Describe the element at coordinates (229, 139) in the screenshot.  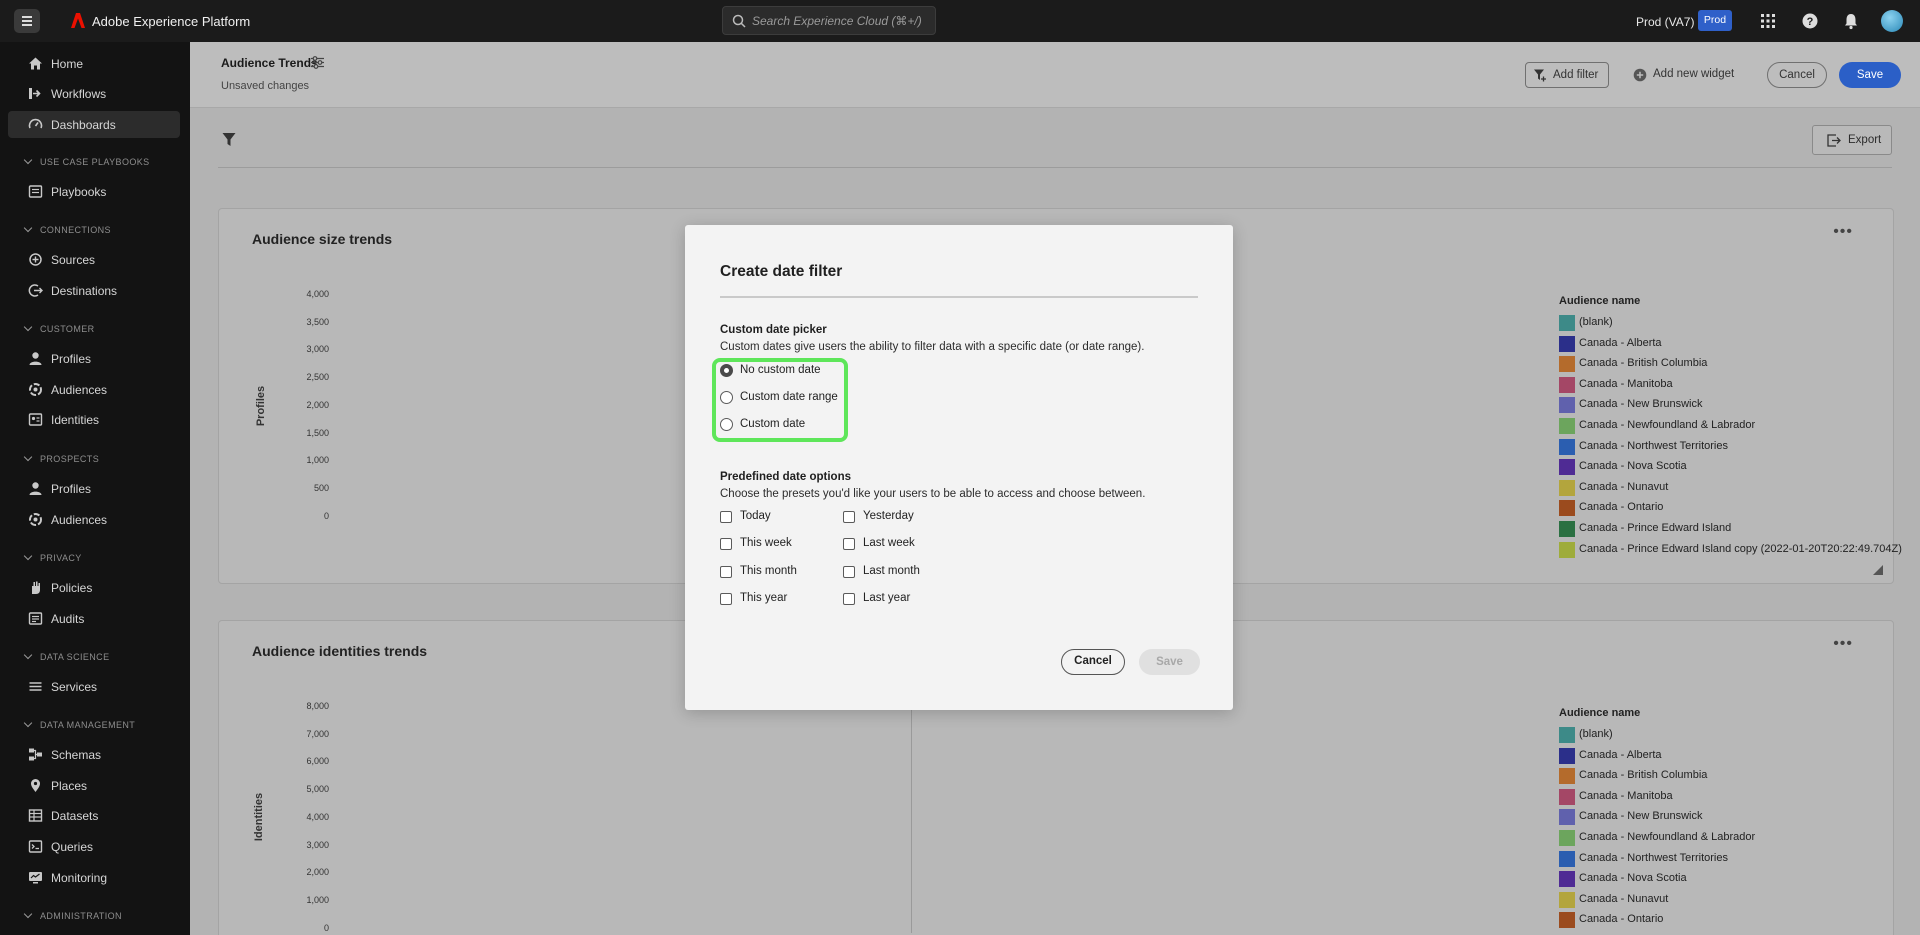
I see `filter-icon` at that location.